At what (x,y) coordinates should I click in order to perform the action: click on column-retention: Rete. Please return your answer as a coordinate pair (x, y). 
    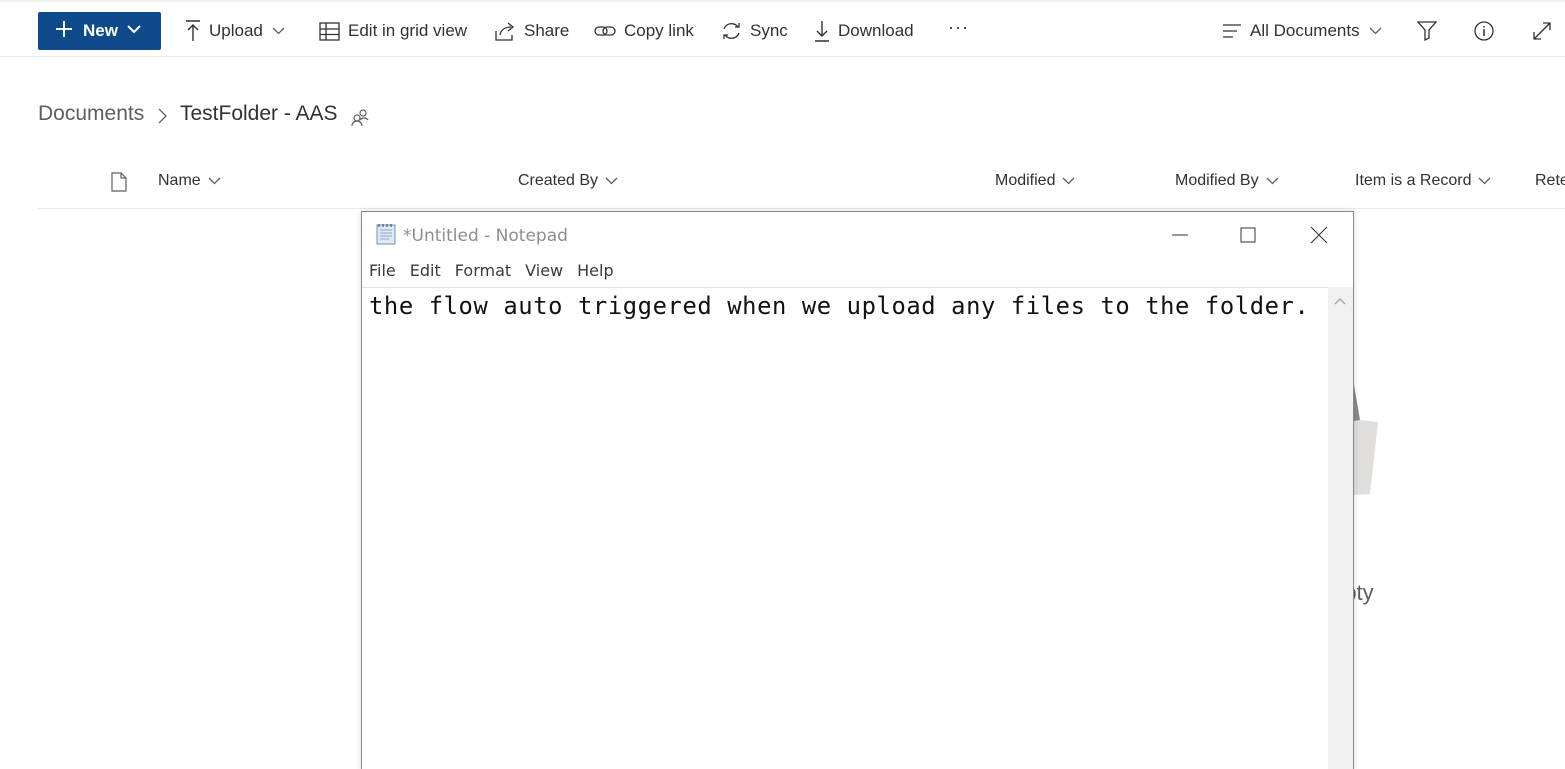
    Looking at the image, I should click on (1550, 181).